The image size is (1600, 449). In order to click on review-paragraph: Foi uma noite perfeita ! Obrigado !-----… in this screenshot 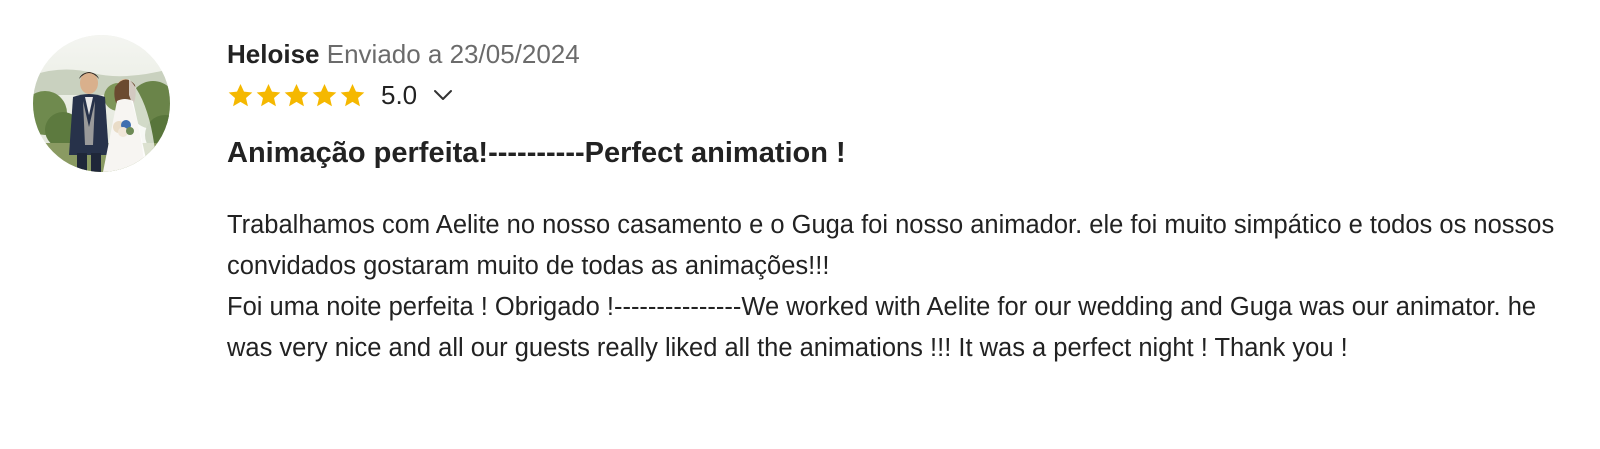, I will do `click(882, 327)`.